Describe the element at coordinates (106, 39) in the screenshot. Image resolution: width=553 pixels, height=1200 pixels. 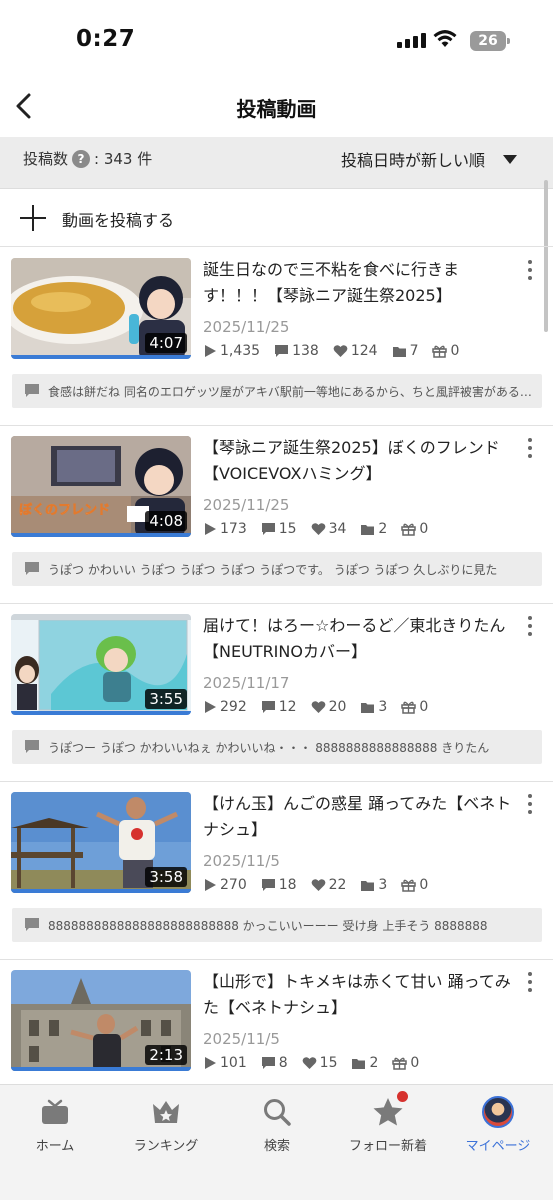
I see `status-time: 0:27` at that location.